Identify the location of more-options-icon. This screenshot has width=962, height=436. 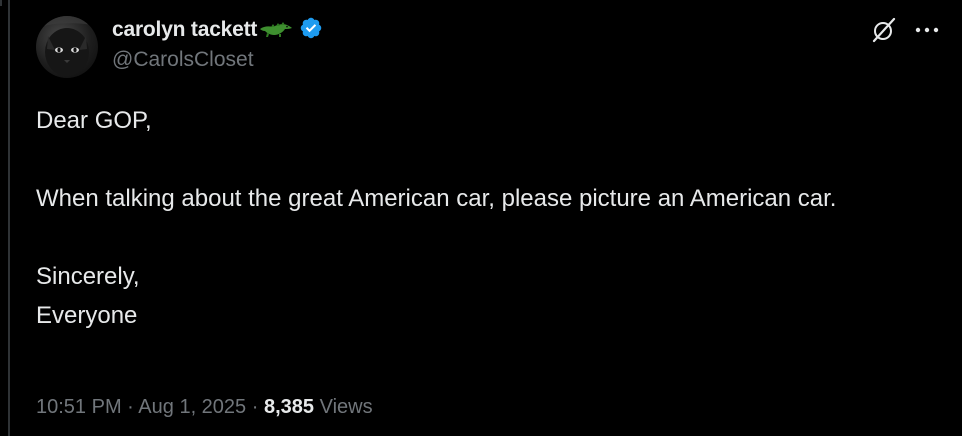
(927, 30).